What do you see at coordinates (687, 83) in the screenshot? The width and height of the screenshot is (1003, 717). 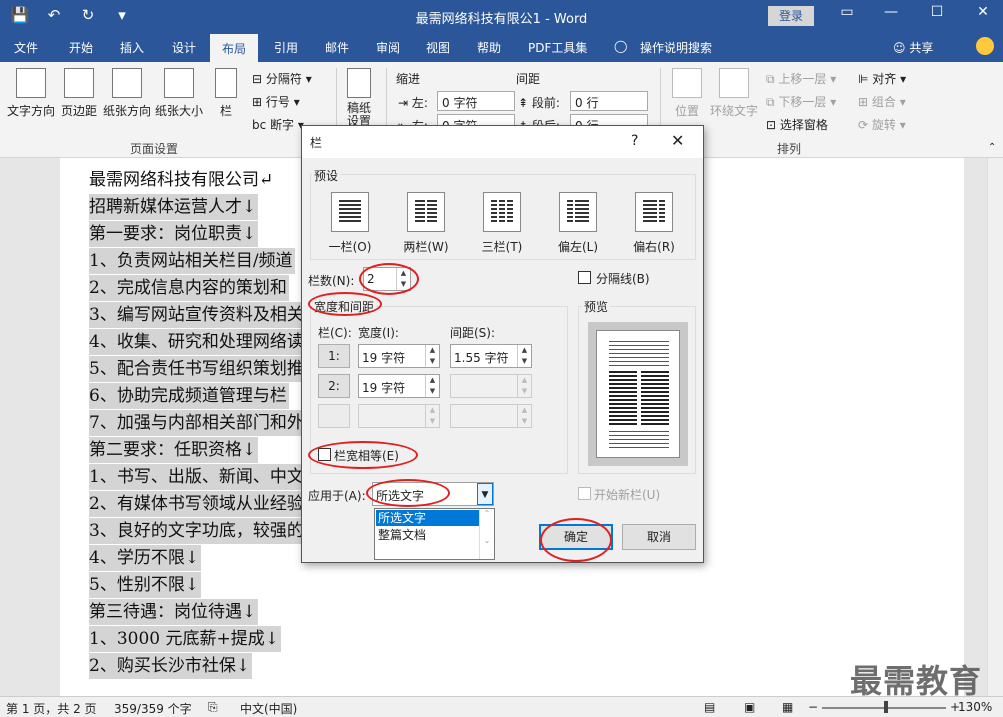 I see `position-icon` at bounding box center [687, 83].